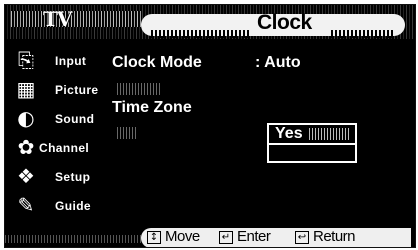  What do you see at coordinates (302, 237) in the screenshot?
I see `return-icon: ↩` at bounding box center [302, 237].